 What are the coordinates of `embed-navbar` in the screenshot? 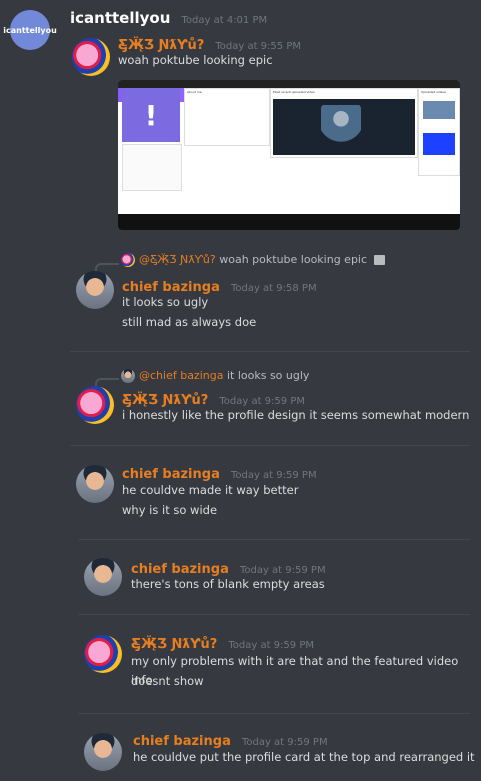 It's located at (289, 84).